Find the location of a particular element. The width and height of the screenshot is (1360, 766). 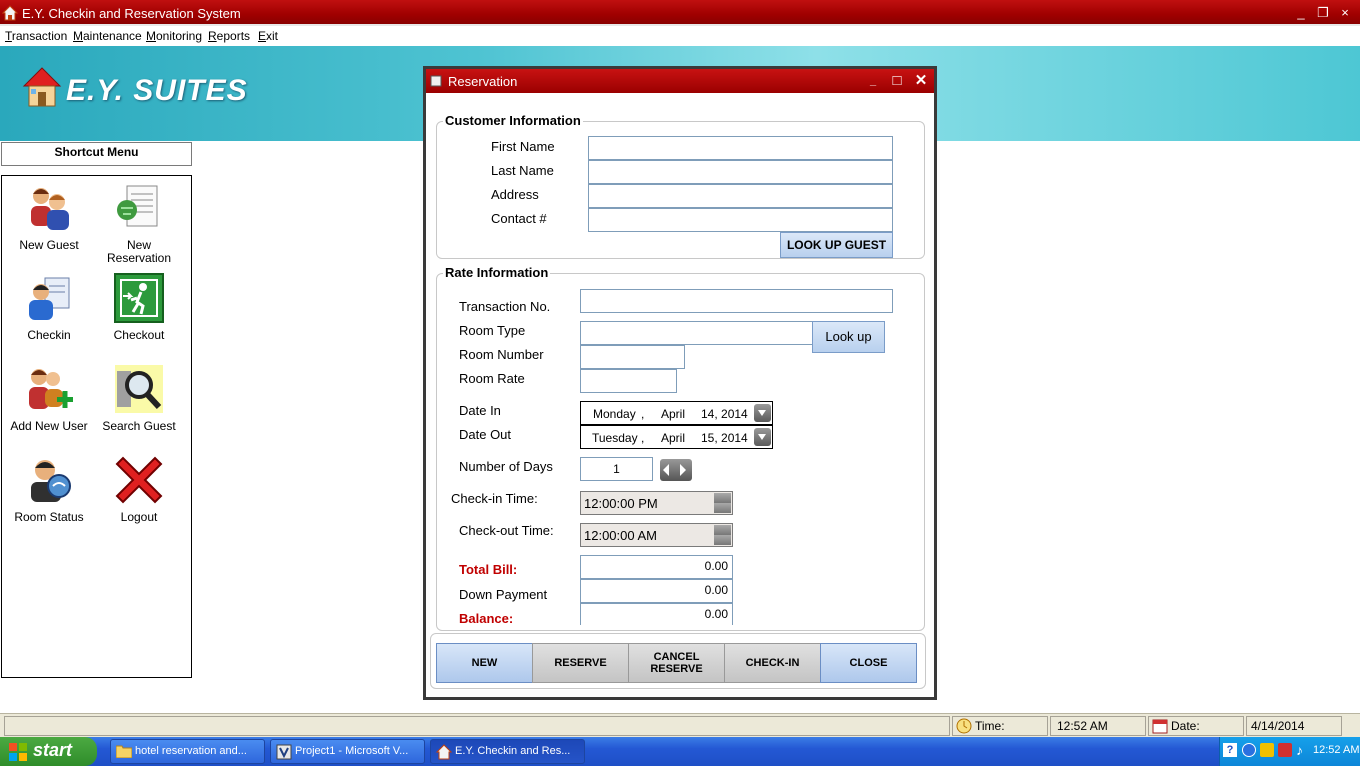

contact-label: Contact # is located at coordinates (519, 218).